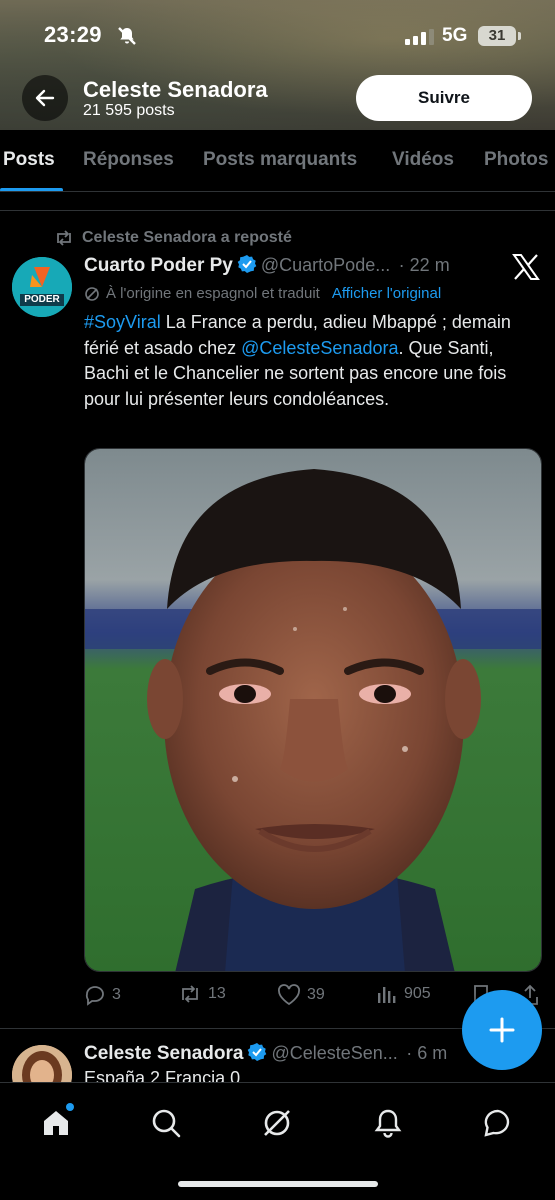  Describe the element at coordinates (92, 293) in the screenshot. I see `translate-icon` at that location.